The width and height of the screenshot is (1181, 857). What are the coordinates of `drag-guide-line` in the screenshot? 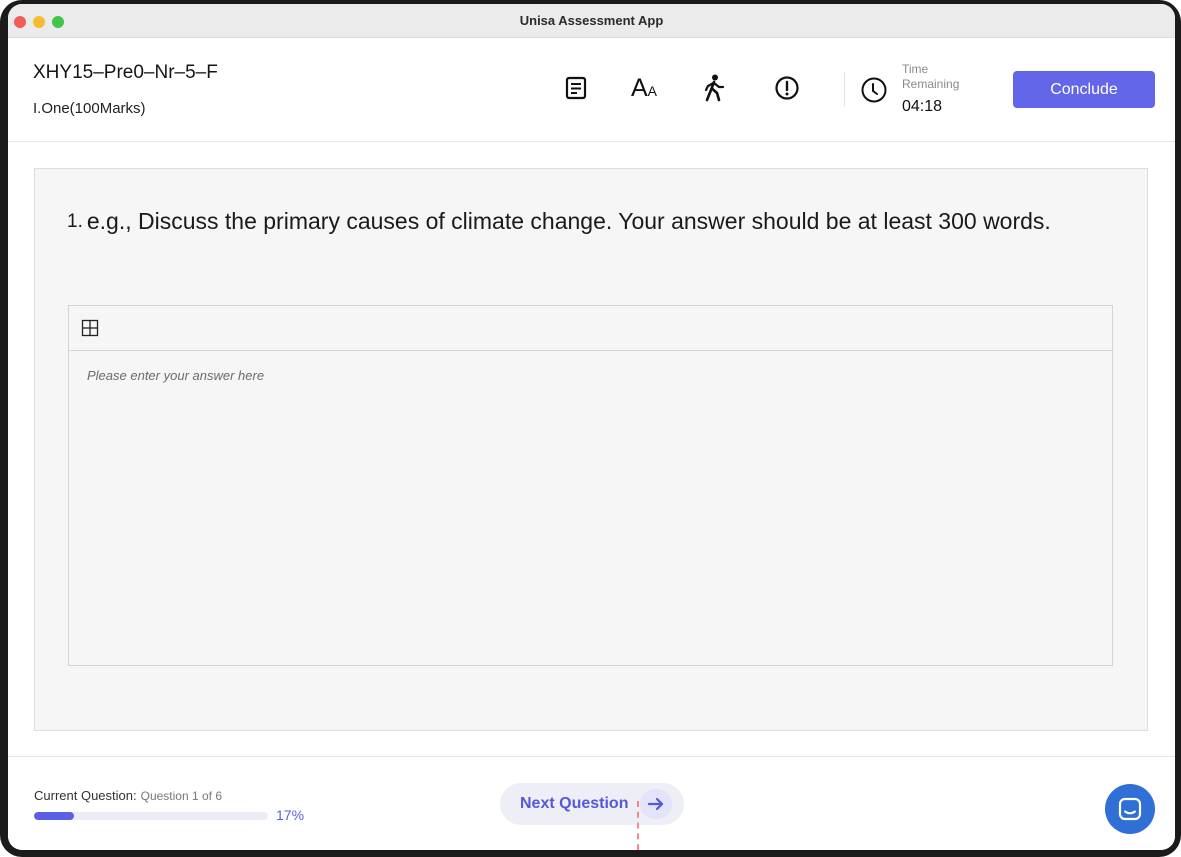 It's located at (638, 825).